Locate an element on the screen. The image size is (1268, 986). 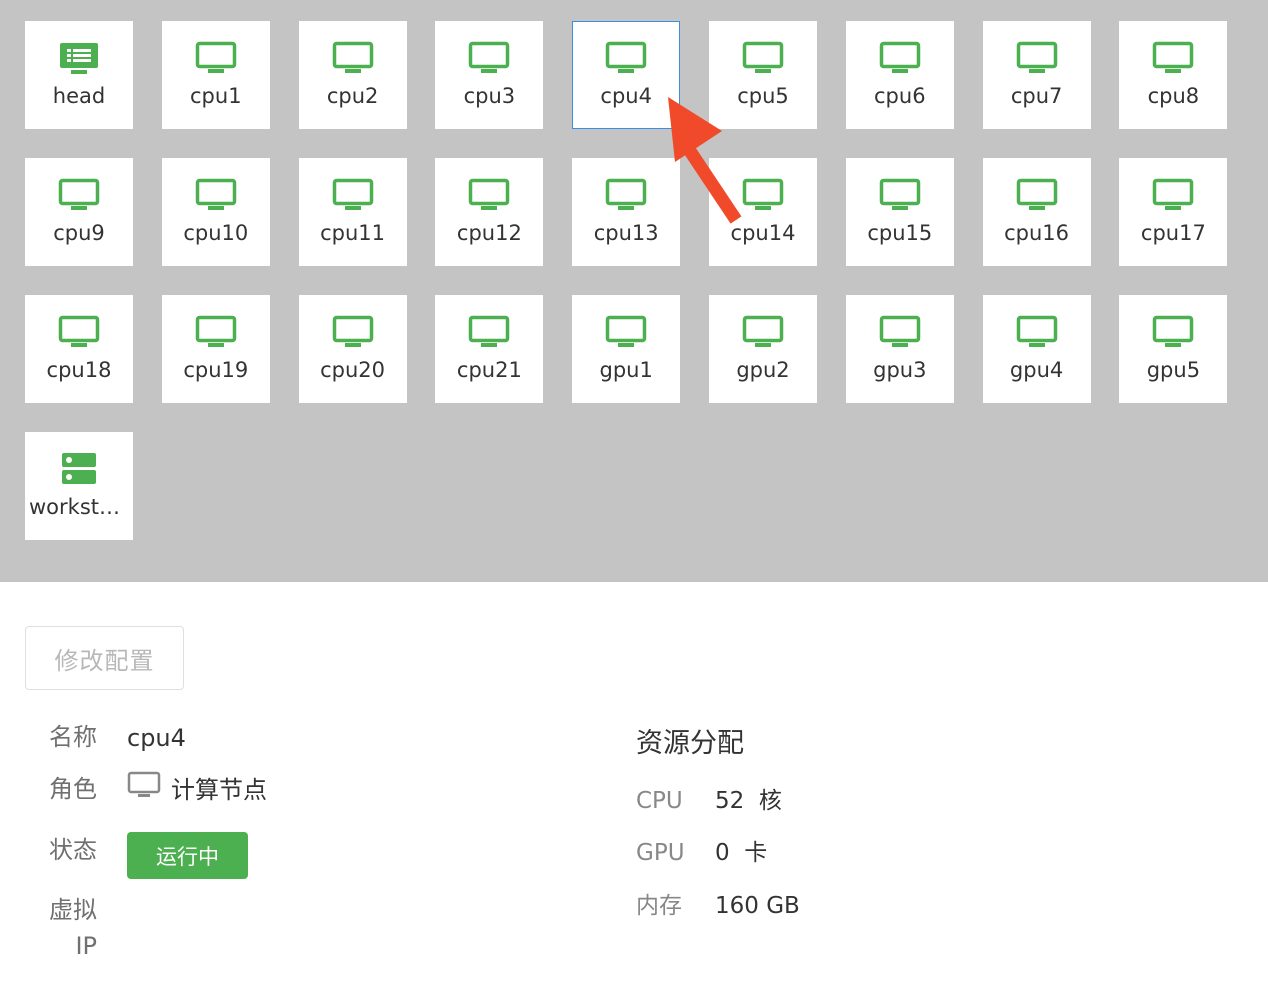
node-tile-cpu5: cpu5 is located at coordinates (763, 75).